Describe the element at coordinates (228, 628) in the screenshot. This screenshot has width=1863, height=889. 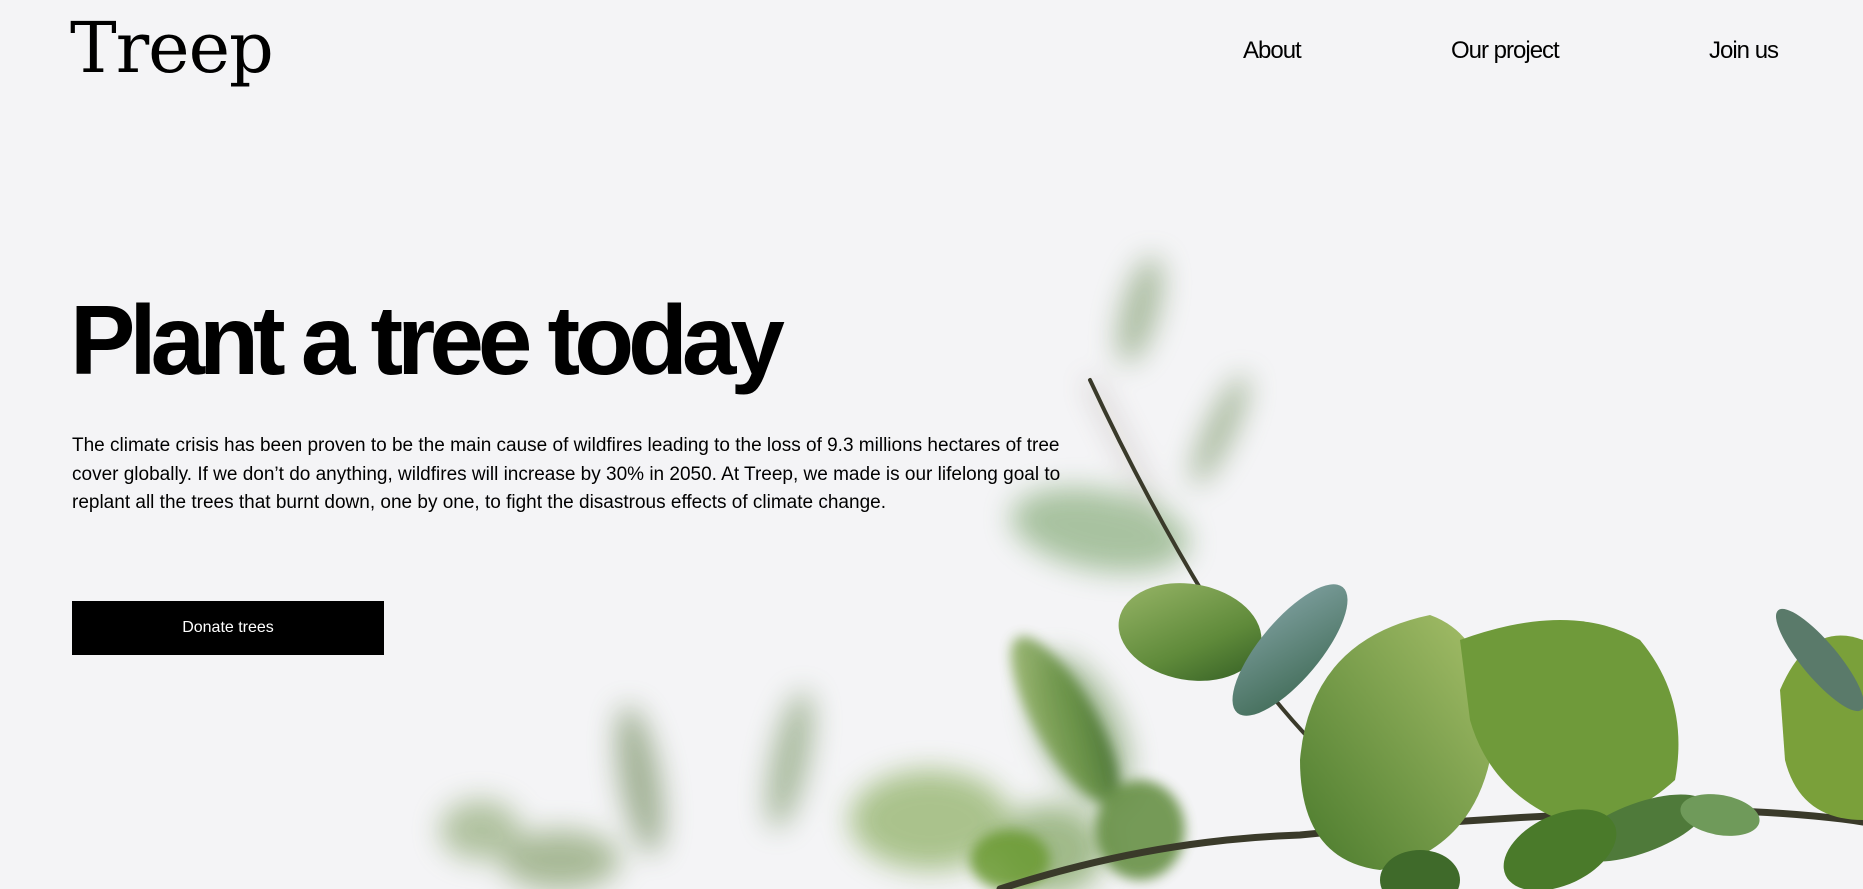
I see `donate-trees-button: Donate trees` at that location.